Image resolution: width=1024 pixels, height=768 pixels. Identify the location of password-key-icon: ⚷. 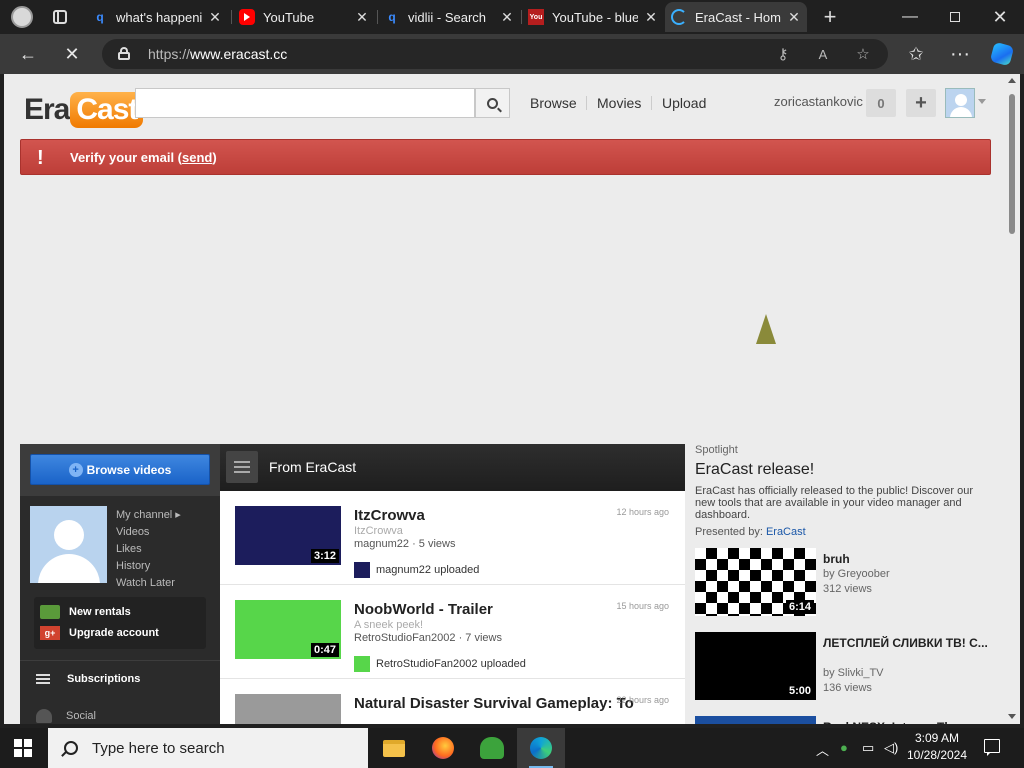
(783, 54).